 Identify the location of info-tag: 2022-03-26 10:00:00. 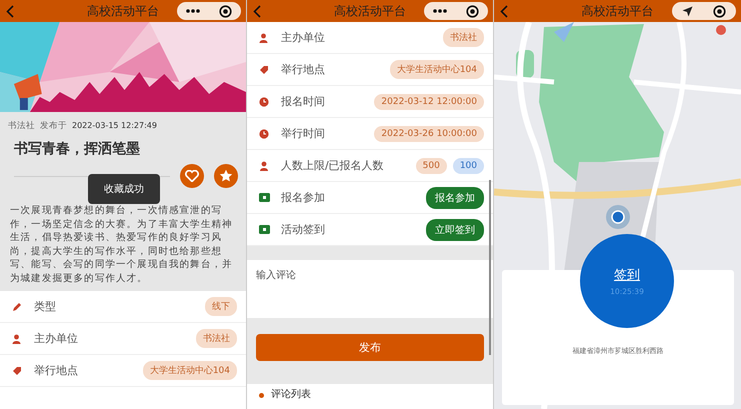
(429, 134).